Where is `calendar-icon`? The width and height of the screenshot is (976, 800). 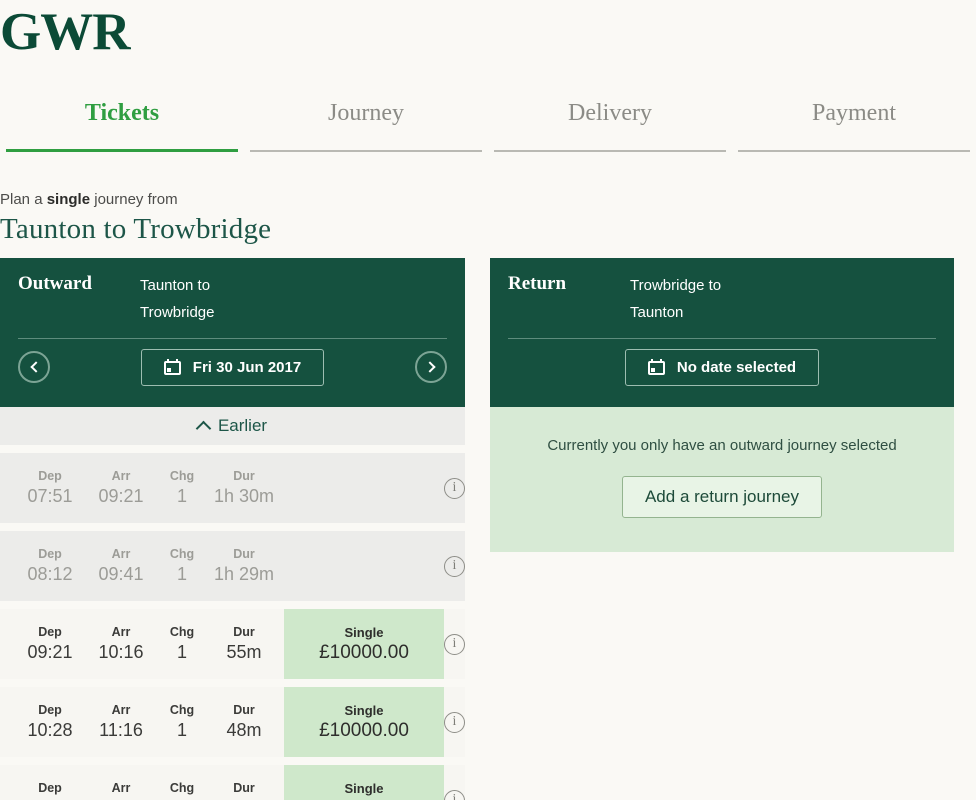 calendar-icon is located at coordinates (656, 367).